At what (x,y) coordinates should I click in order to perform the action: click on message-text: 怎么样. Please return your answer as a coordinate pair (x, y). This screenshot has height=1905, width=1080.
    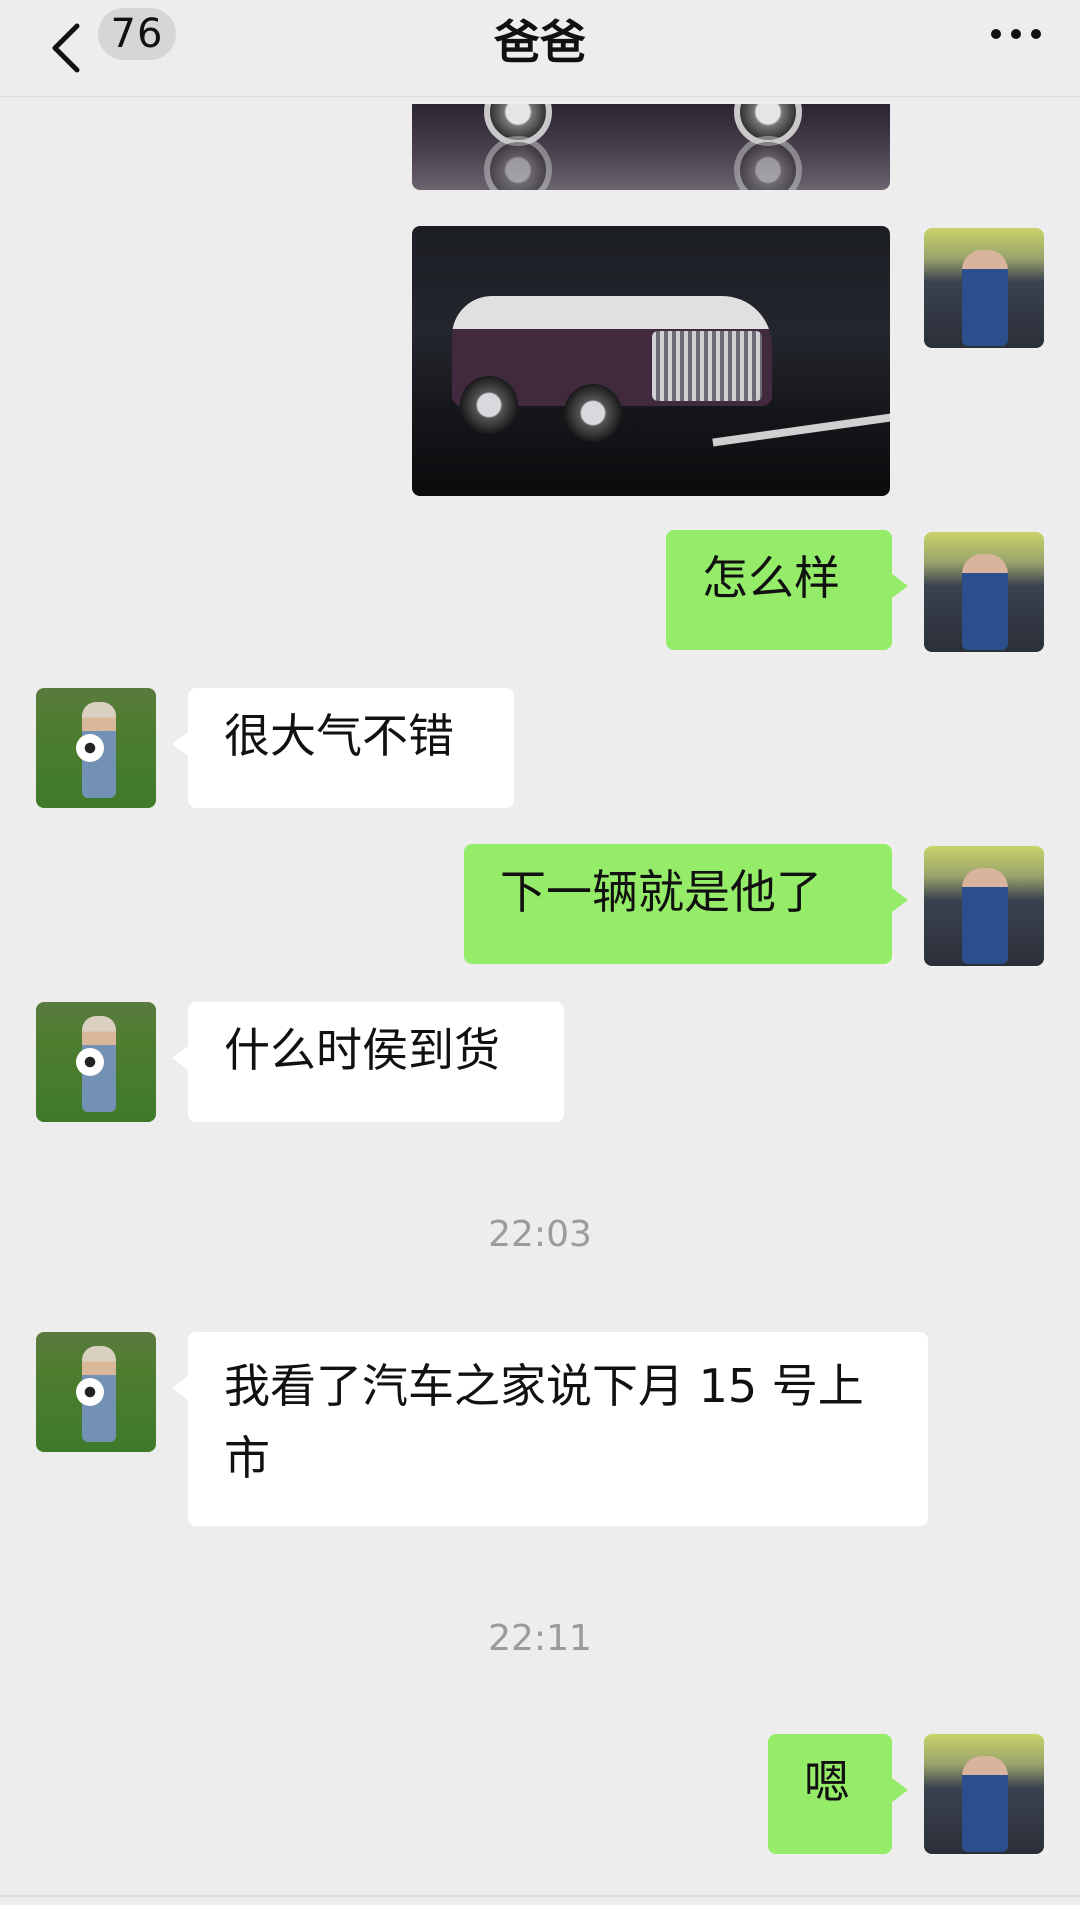
    Looking at the image, I should click on (771, 578).